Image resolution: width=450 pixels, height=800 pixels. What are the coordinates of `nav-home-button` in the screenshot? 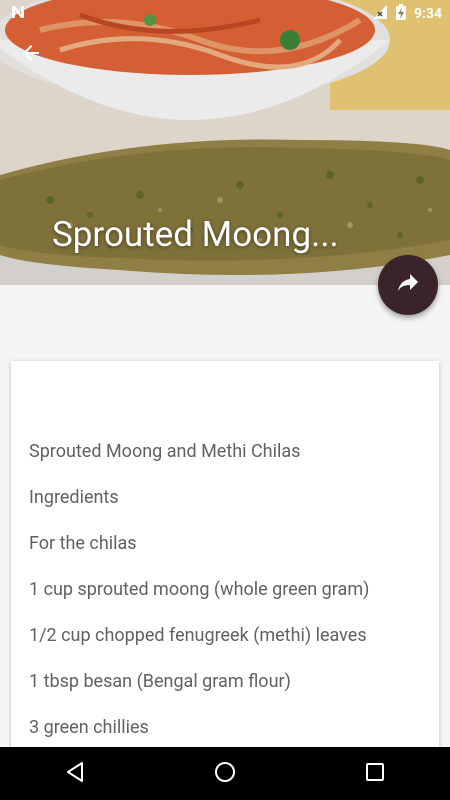 It's located at (225, 774).